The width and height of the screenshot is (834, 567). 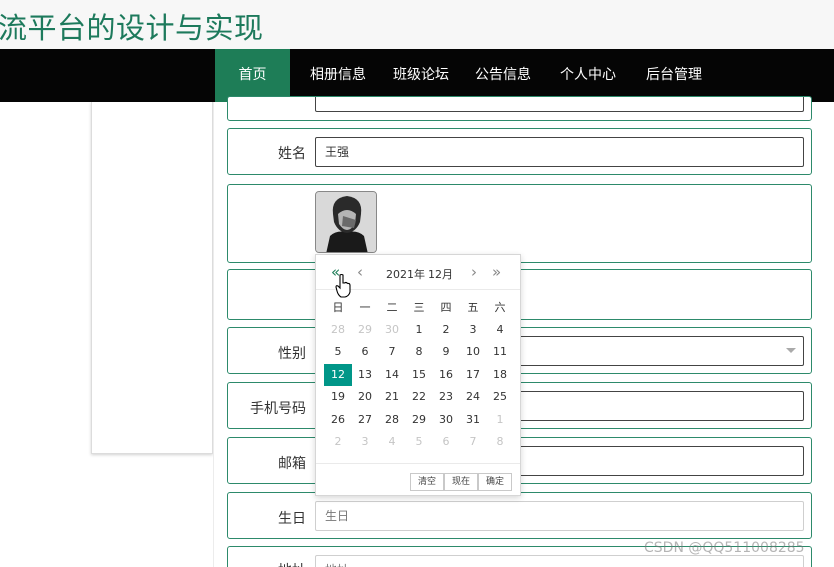 What do you see at coordinates (343, 285) in the screenshot?
I see `hand-cursor-icon` at bounding box center [343, 285].